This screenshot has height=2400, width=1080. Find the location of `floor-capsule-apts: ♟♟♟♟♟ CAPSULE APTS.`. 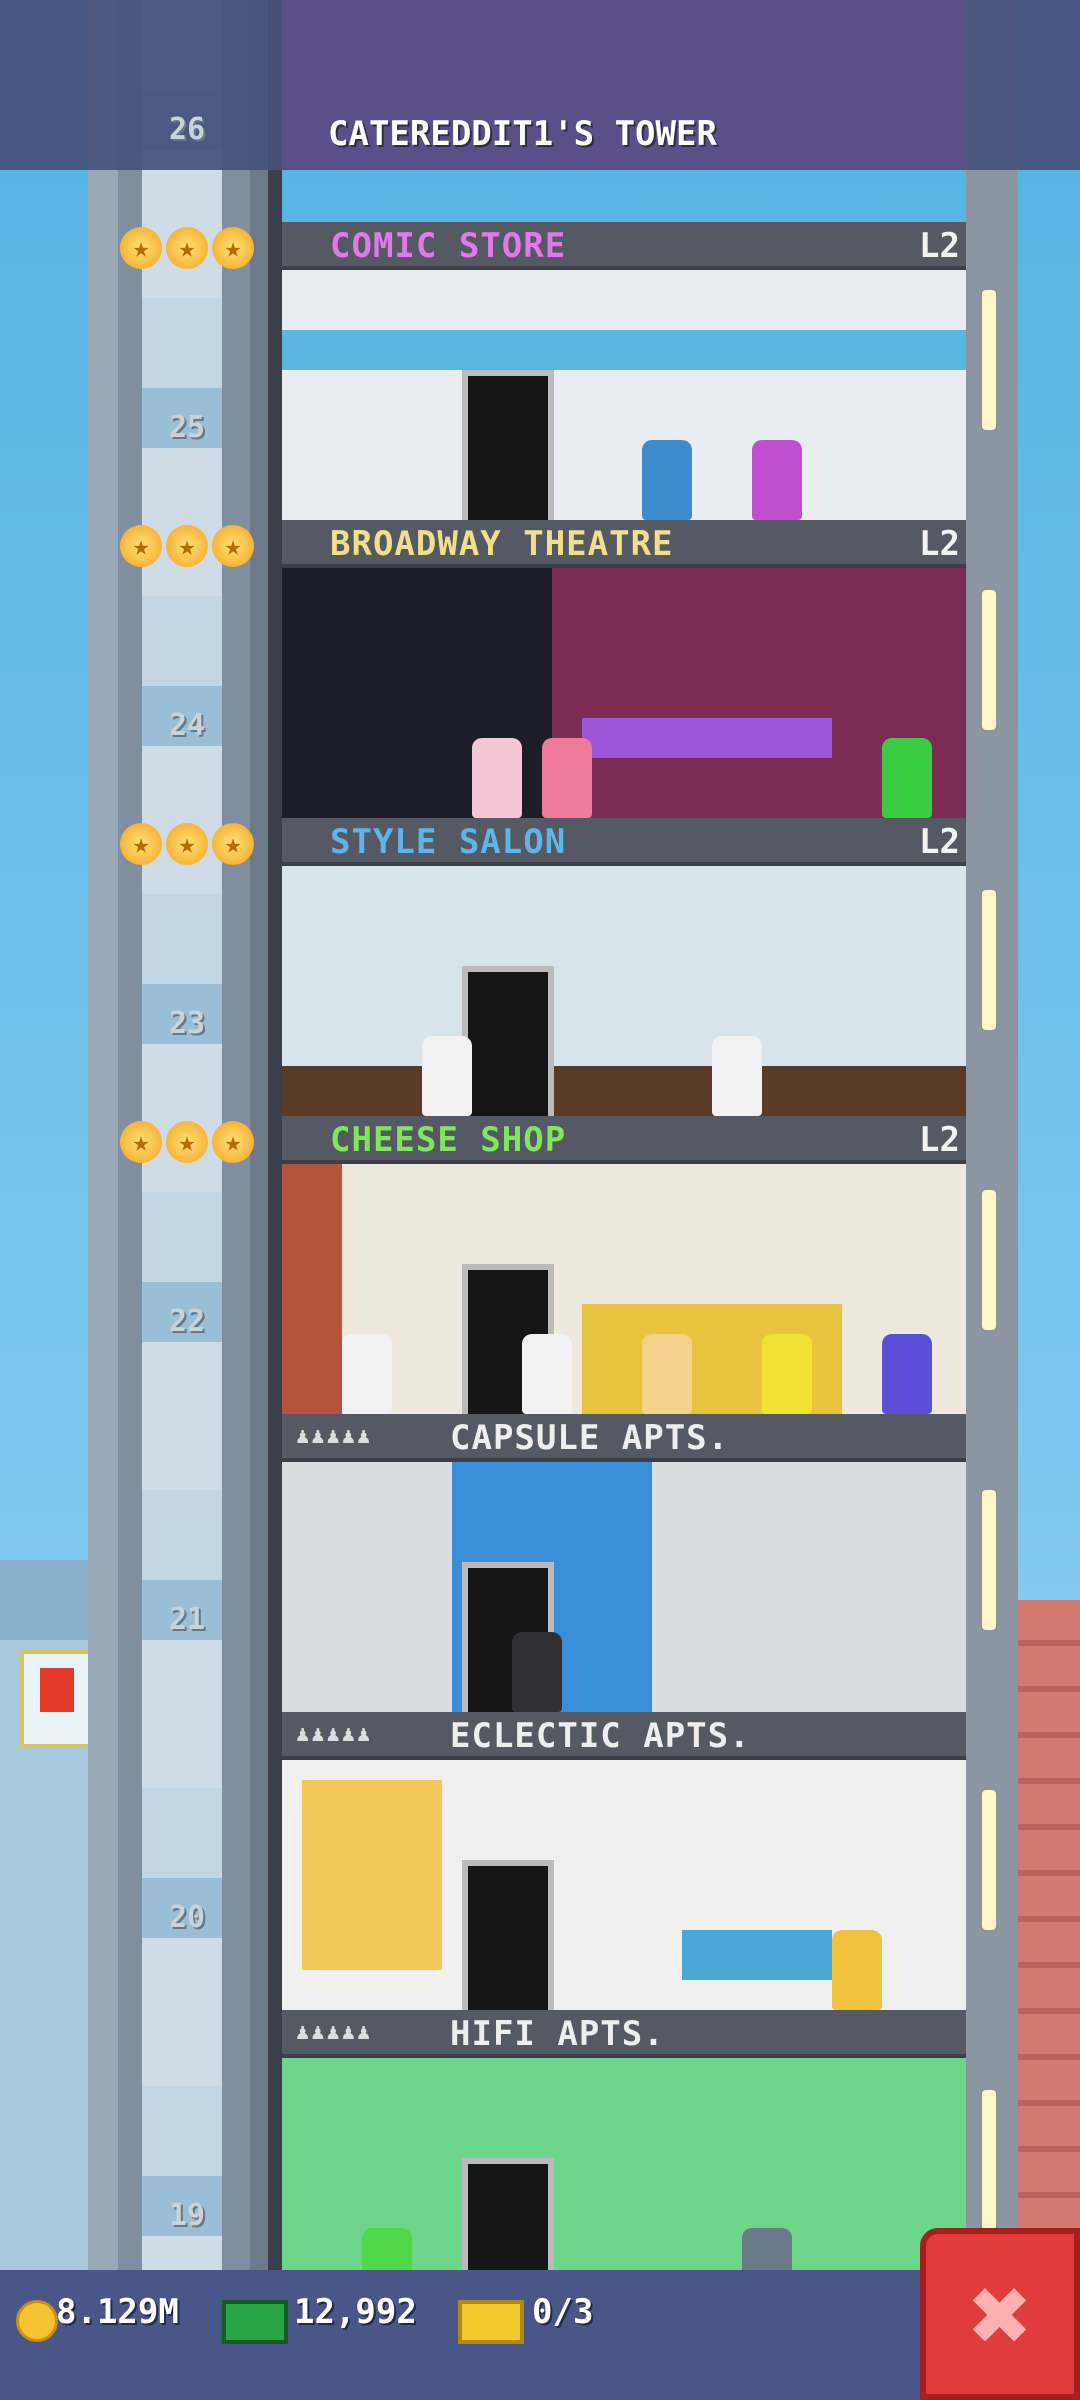

floor-capsule-apts: ♟♟♟♟♟ CAPSULE APTS. is located at coordinates (624, 1566).